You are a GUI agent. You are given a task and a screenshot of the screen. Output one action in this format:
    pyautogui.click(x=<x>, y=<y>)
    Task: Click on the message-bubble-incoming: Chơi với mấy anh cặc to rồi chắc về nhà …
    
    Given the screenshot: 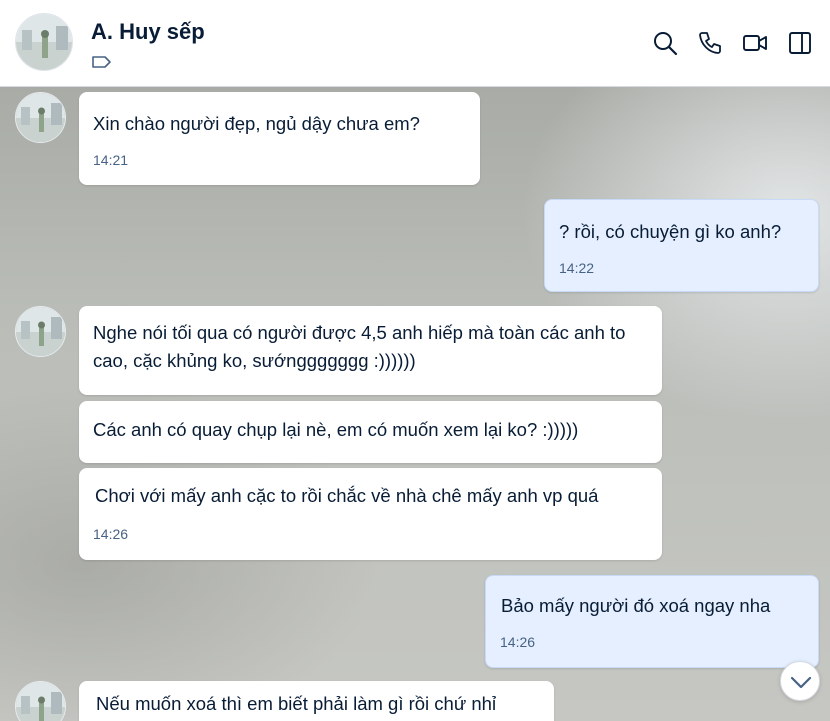 What is the action you would take?
    pyautogui.click(x=370, y=514)
    